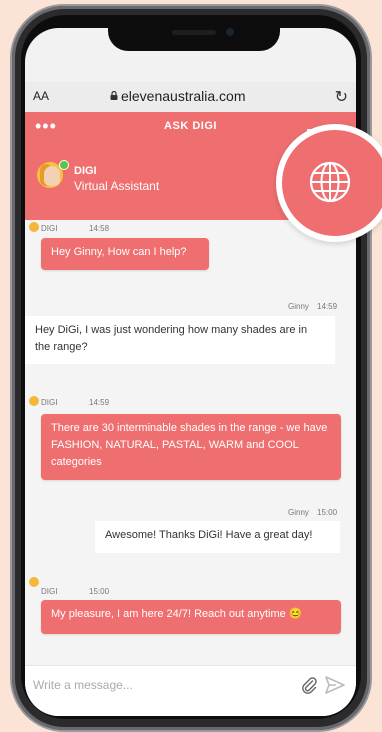 The image size is (382, 732). I want to click on bot-message: Hey Ginny, How can I help?, so click(125, 254).